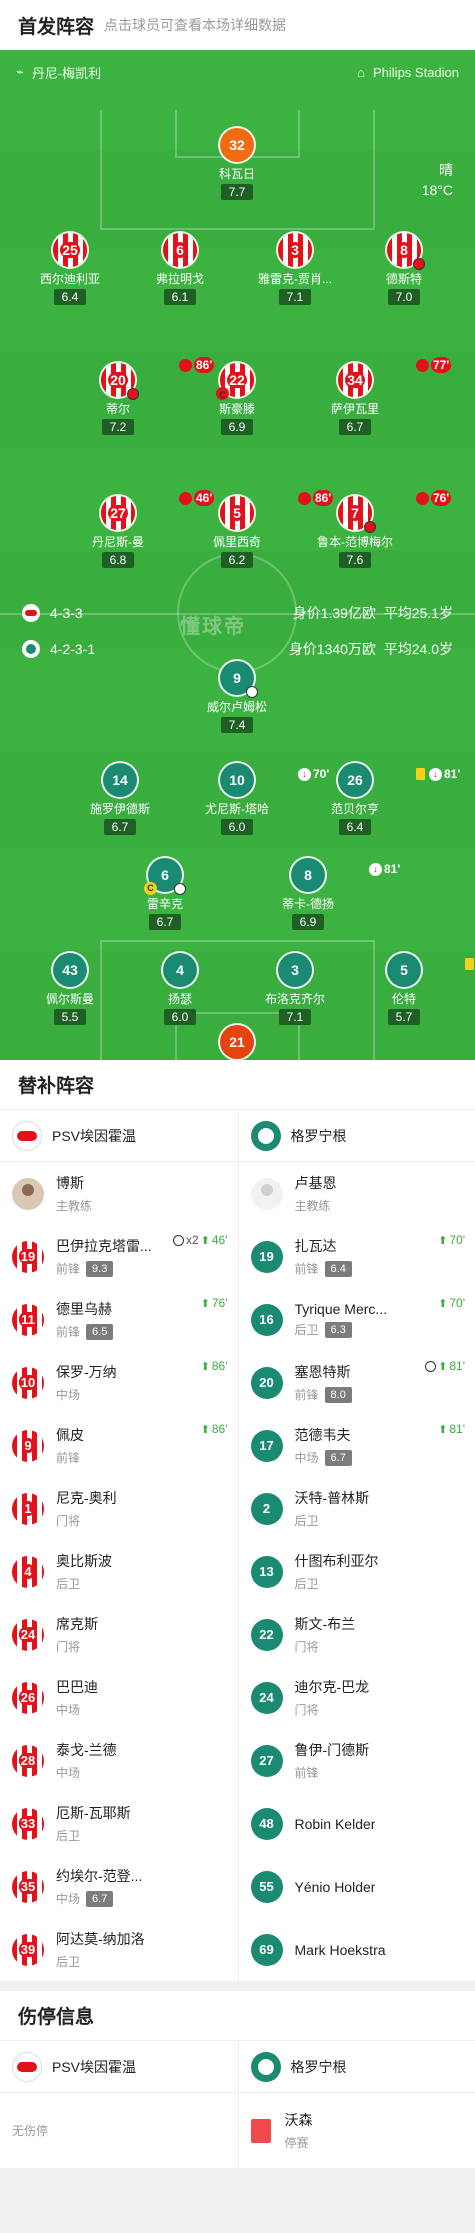 This screenshot has height=2233, width=475. Describe the element at coordinates (119, 1571) in the screenshot. I see `psv-sub-row: 4 奥比斯波 后卫` at that location.